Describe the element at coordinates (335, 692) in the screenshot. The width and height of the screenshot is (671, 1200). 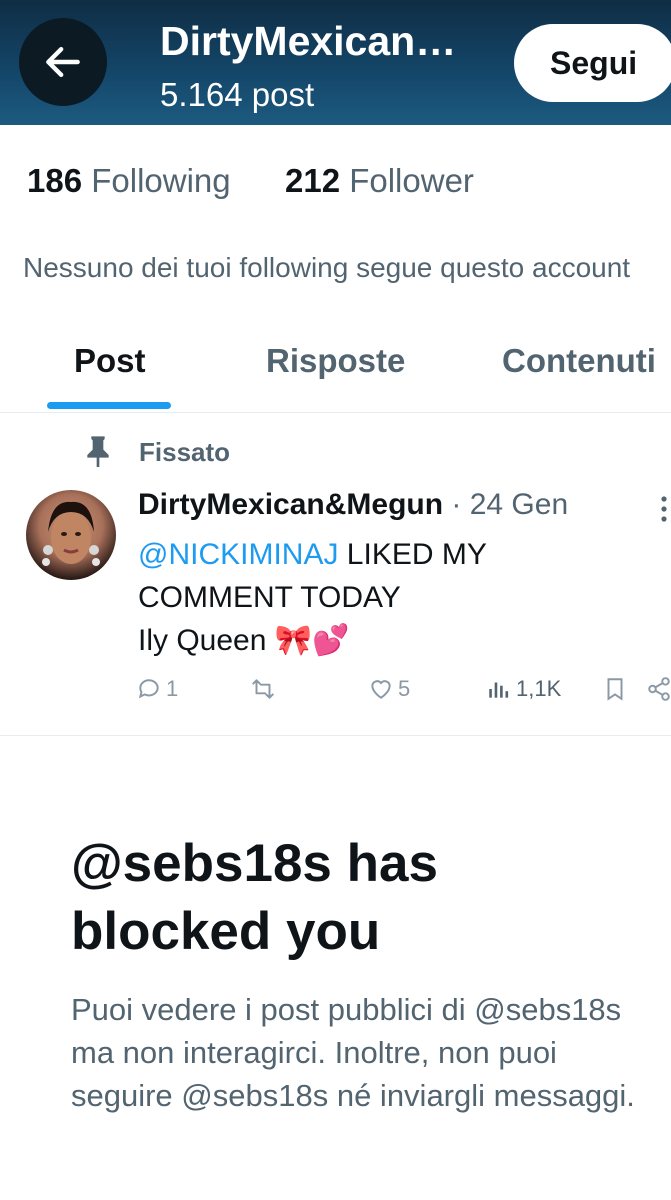
I see `tweet-actions: 1 5 1,1K` at that location.